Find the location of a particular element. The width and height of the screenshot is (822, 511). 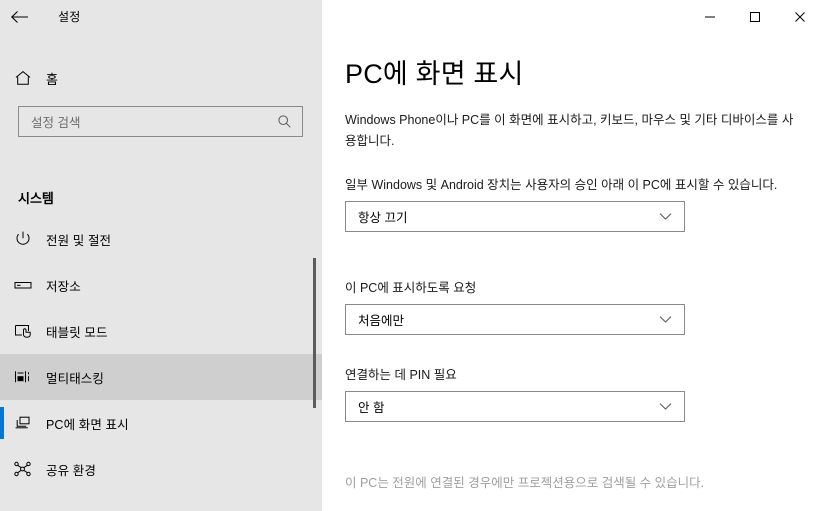

search-input: 설정 검색 is located at coordinates (160, 121).